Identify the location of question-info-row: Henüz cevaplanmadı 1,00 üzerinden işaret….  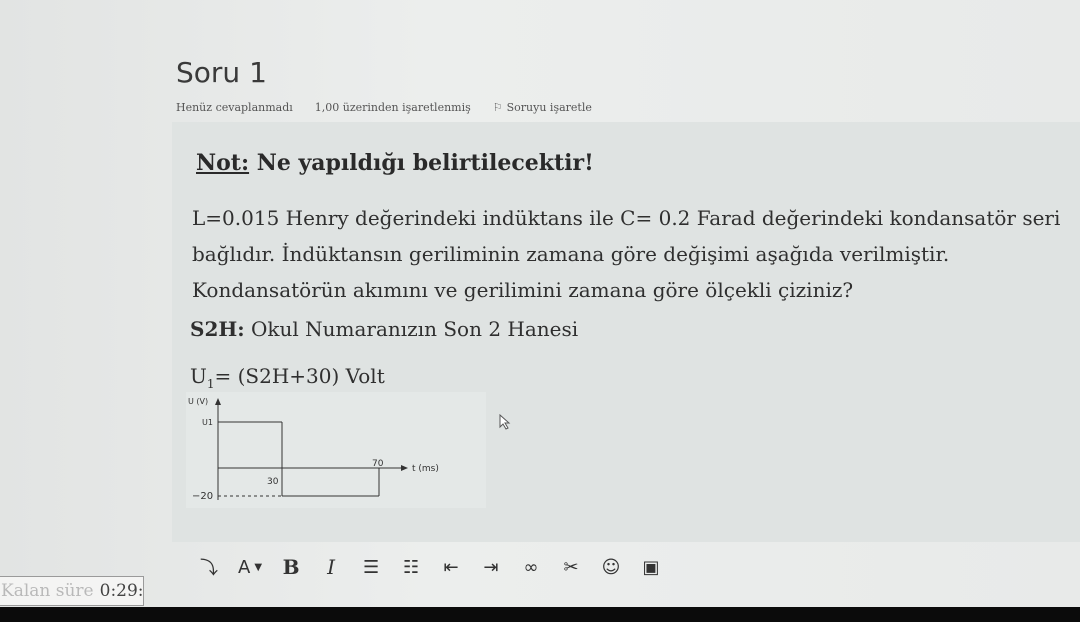
(384, 107).